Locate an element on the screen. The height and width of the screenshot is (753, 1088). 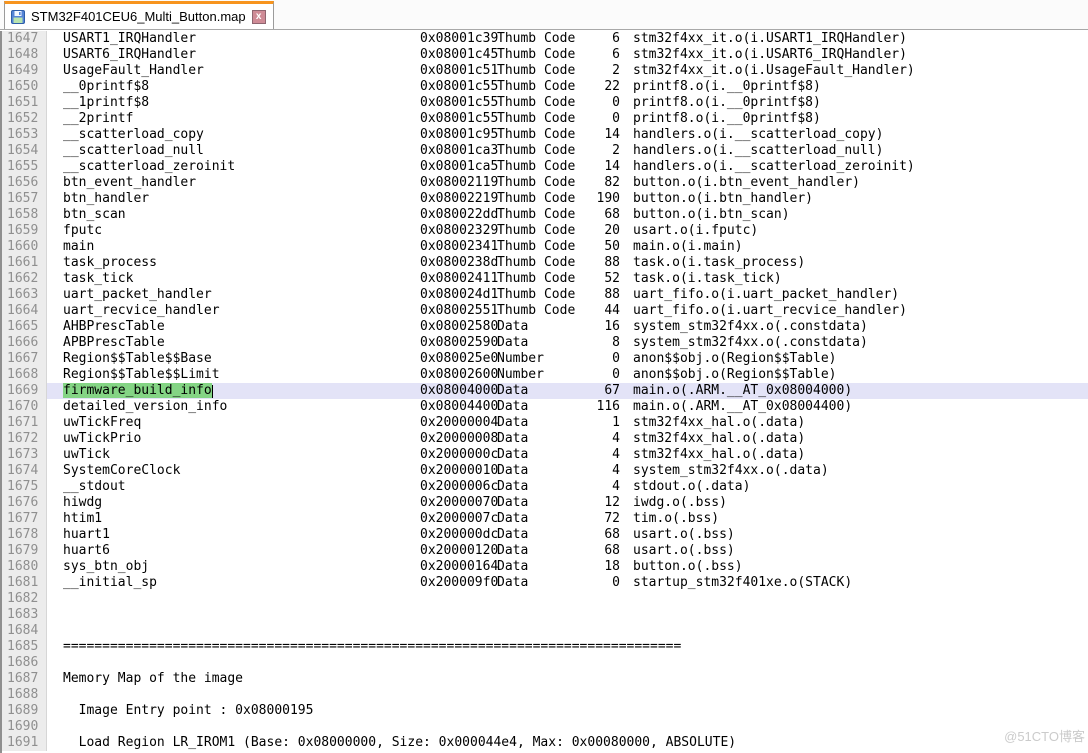
map-text-row: 1686 is located at coordinates (545, 663).